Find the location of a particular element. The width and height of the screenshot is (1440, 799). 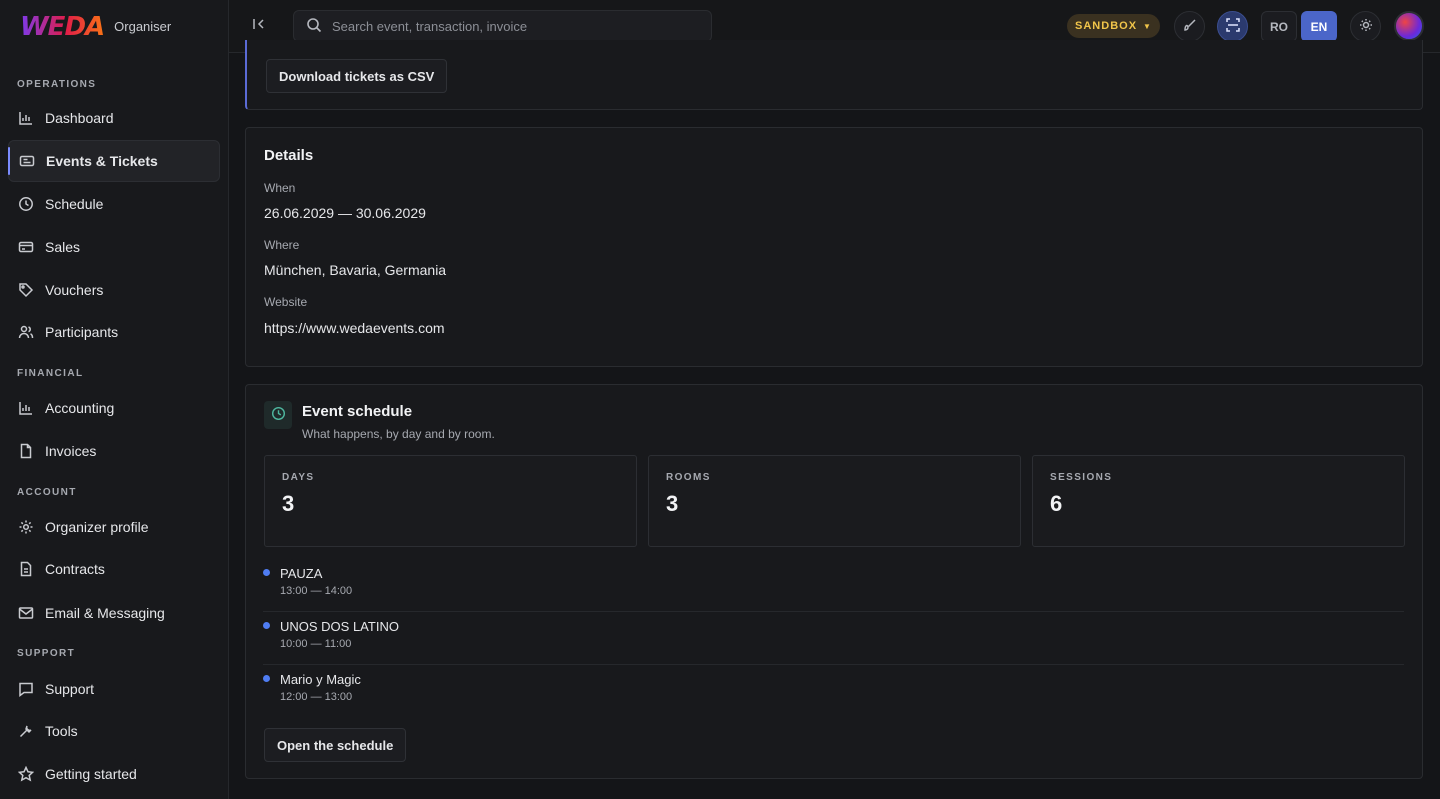

brand-subtitle: Organiser is located at coordinates (143, 26).